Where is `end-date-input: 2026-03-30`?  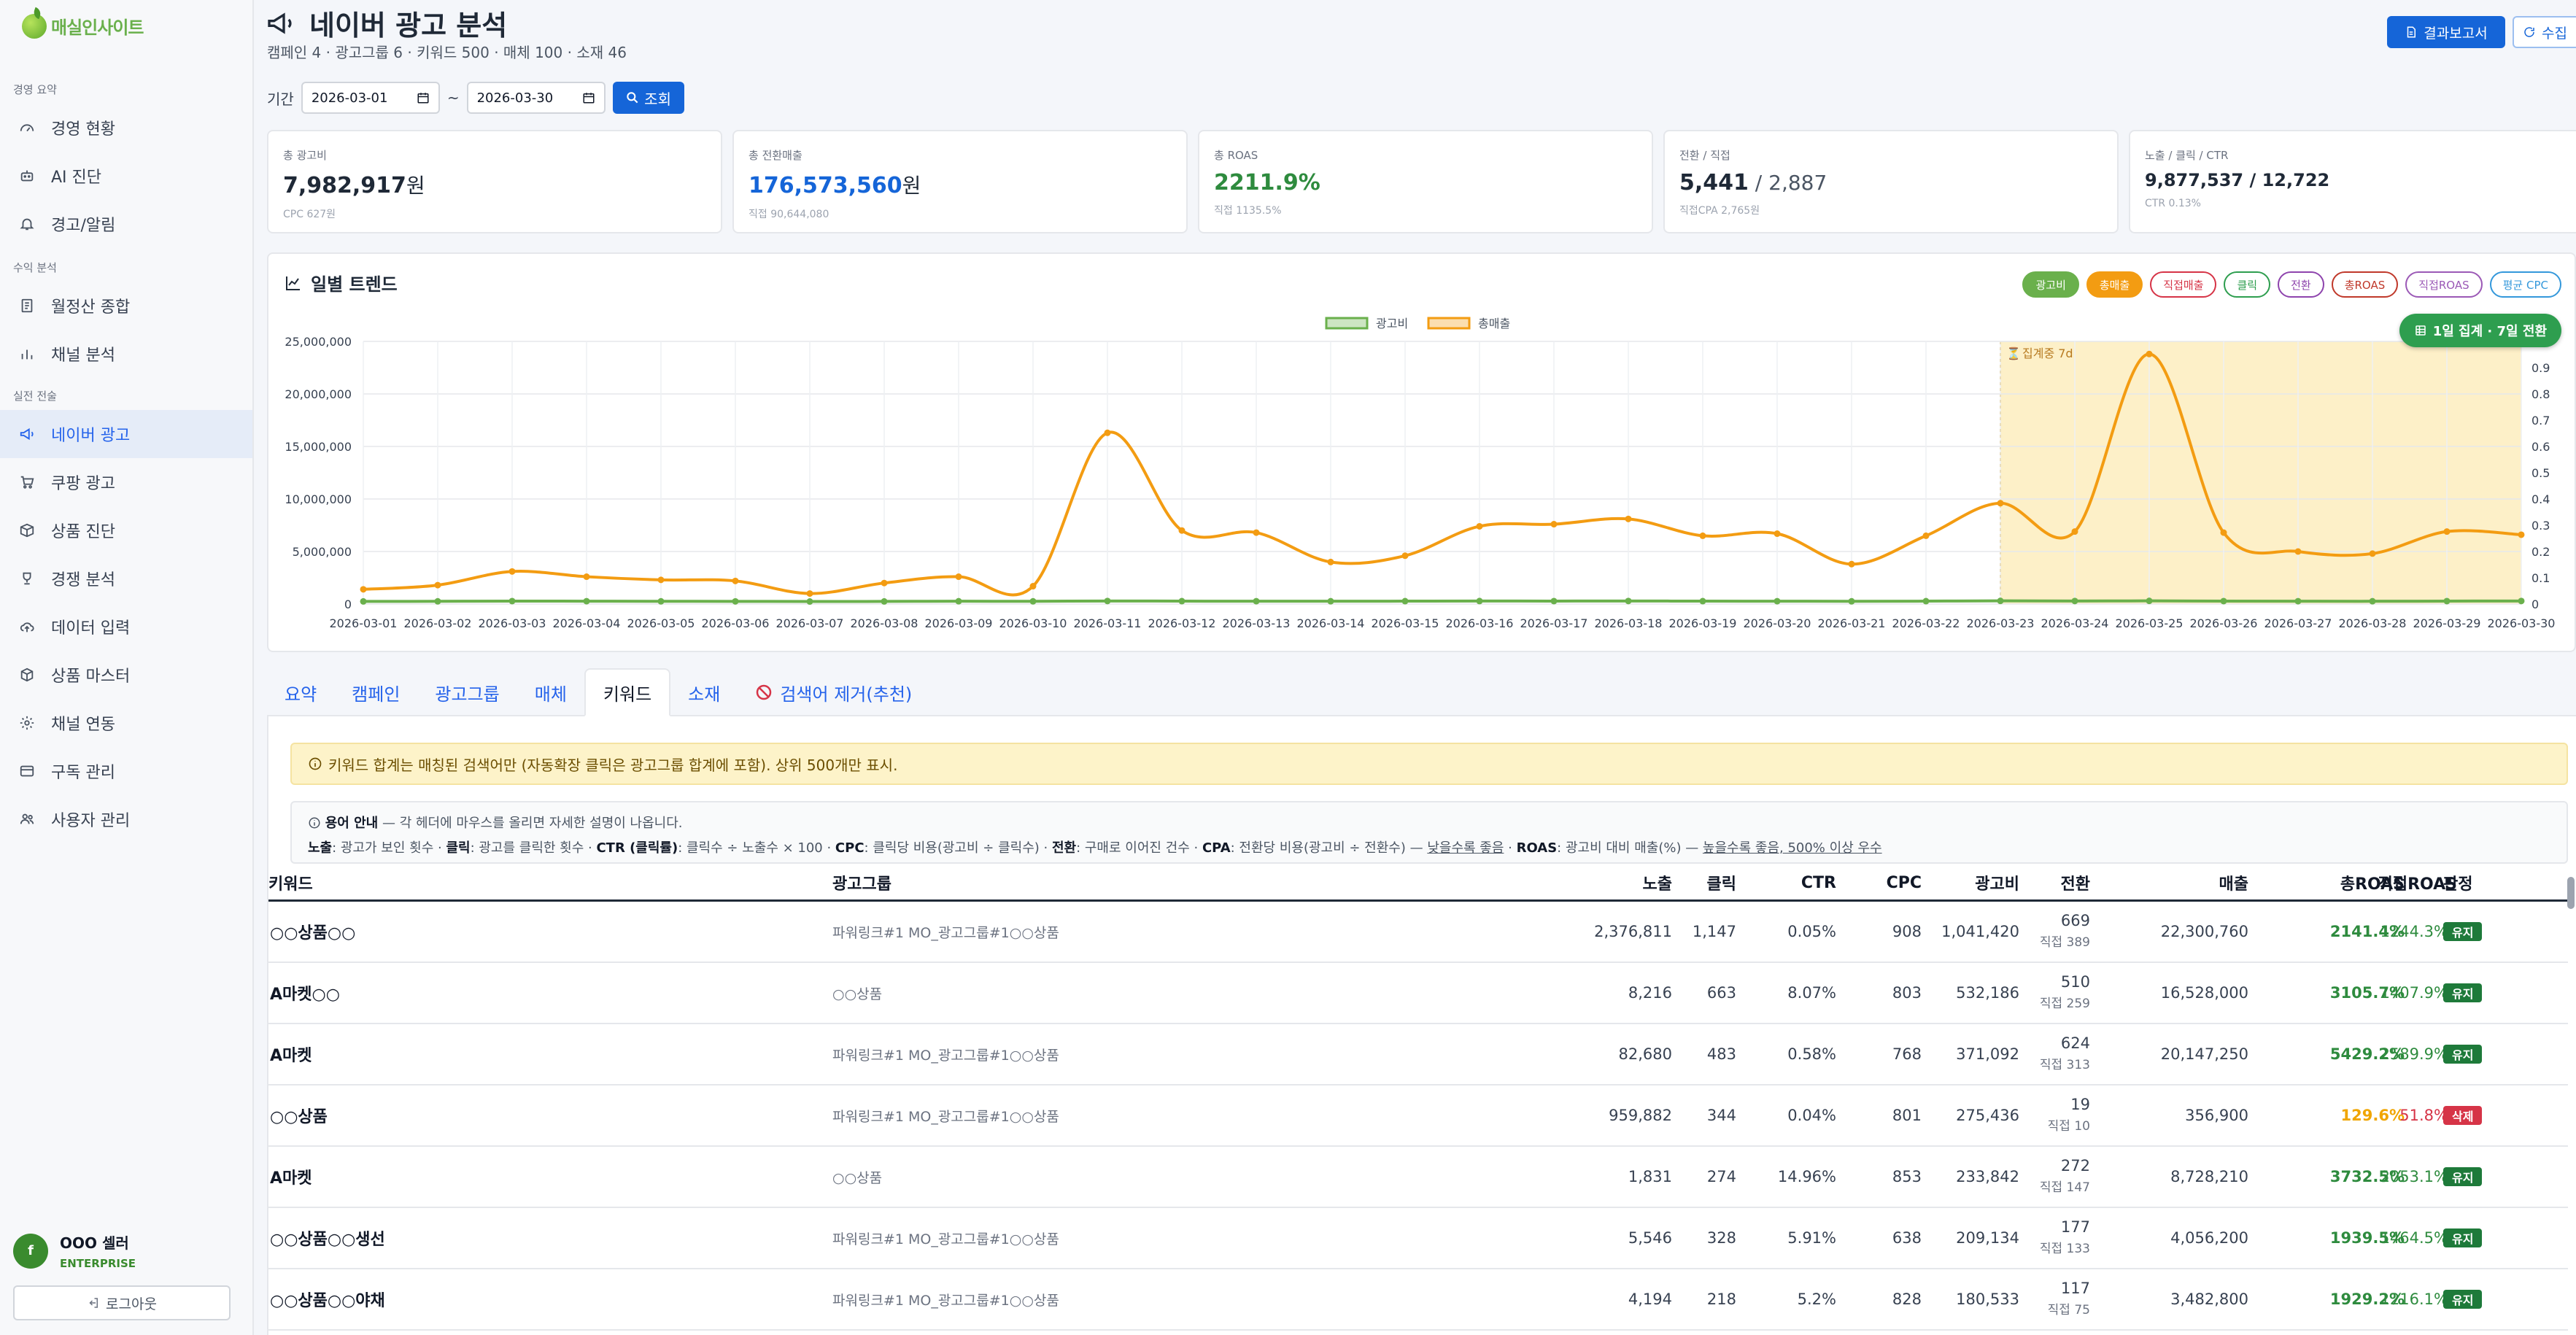
end-date-input: 2026-03-30 is located at coordinates (536, 98).